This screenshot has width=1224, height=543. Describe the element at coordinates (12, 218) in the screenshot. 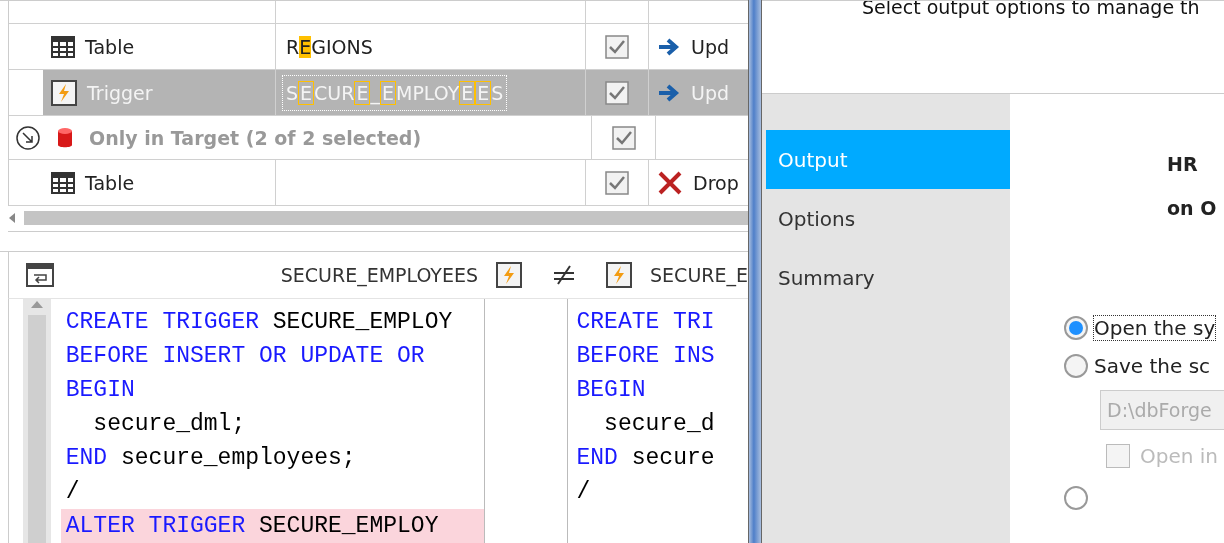

I see `scroll-left-icon` at that location.